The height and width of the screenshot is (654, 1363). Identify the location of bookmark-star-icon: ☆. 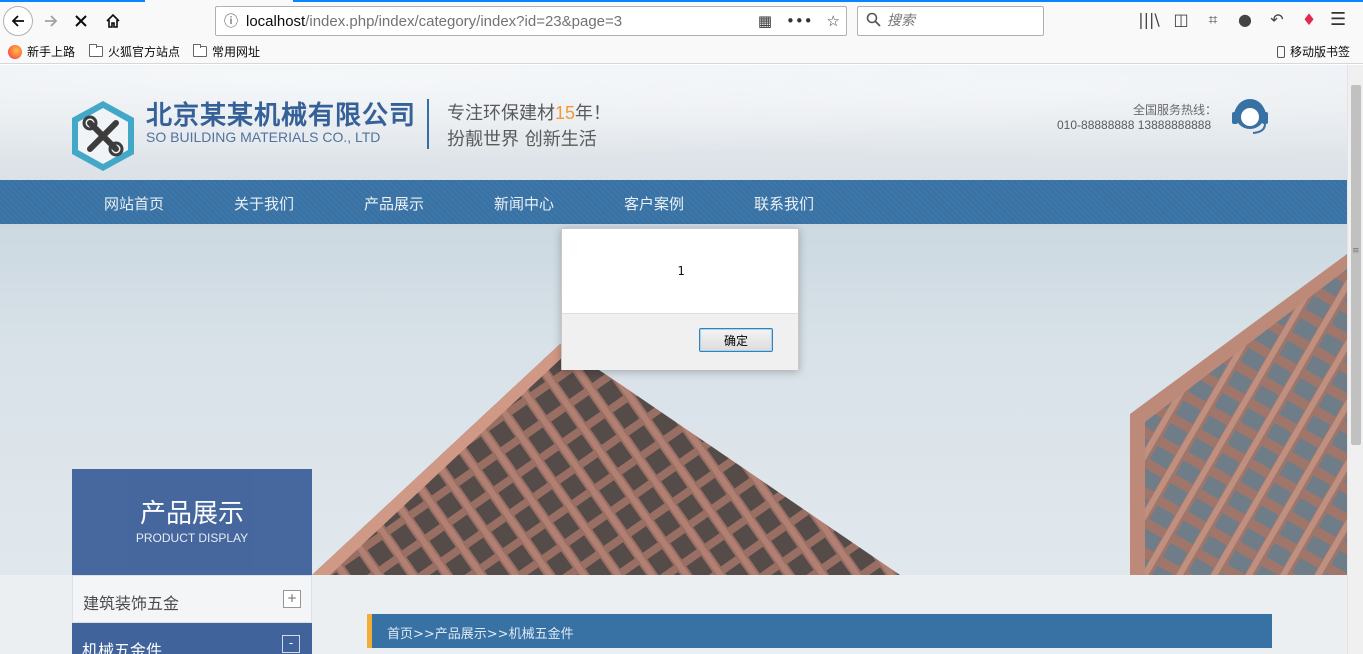
(833, 21).